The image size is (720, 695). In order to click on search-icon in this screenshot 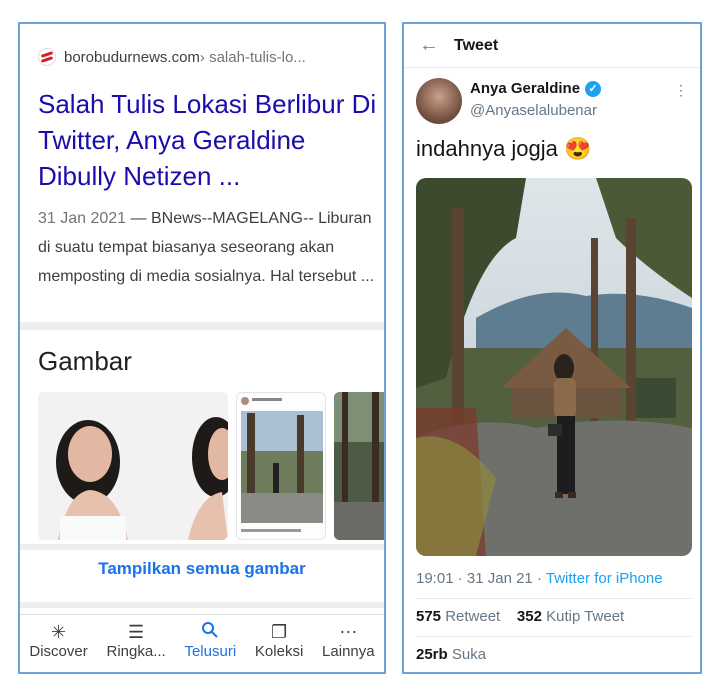, I will do `click(210, 632)`.